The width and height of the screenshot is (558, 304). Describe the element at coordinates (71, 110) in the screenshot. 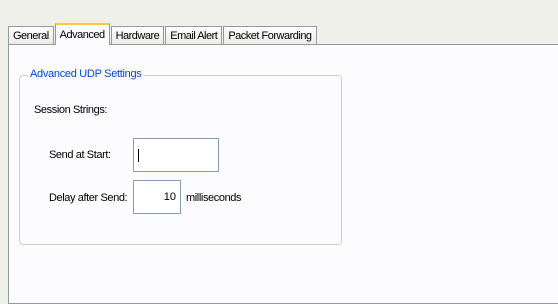

I see `session-strings-label: Session Strings:` at that location.